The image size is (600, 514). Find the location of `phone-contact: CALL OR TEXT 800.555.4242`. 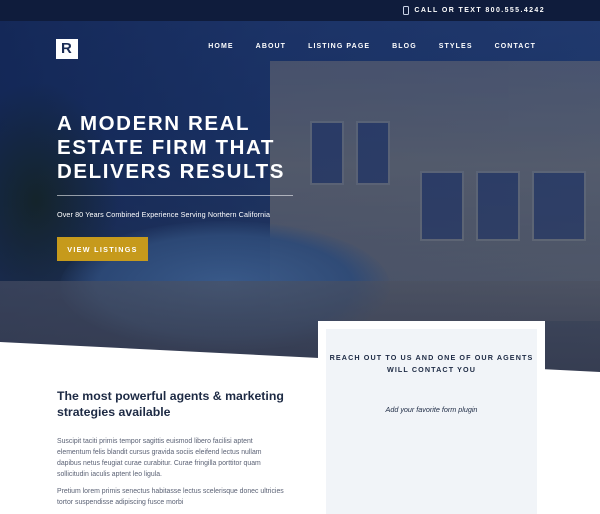

phone-contact: CALL OR TEXT 800.555.4242 is located at coordinates (474, 10).